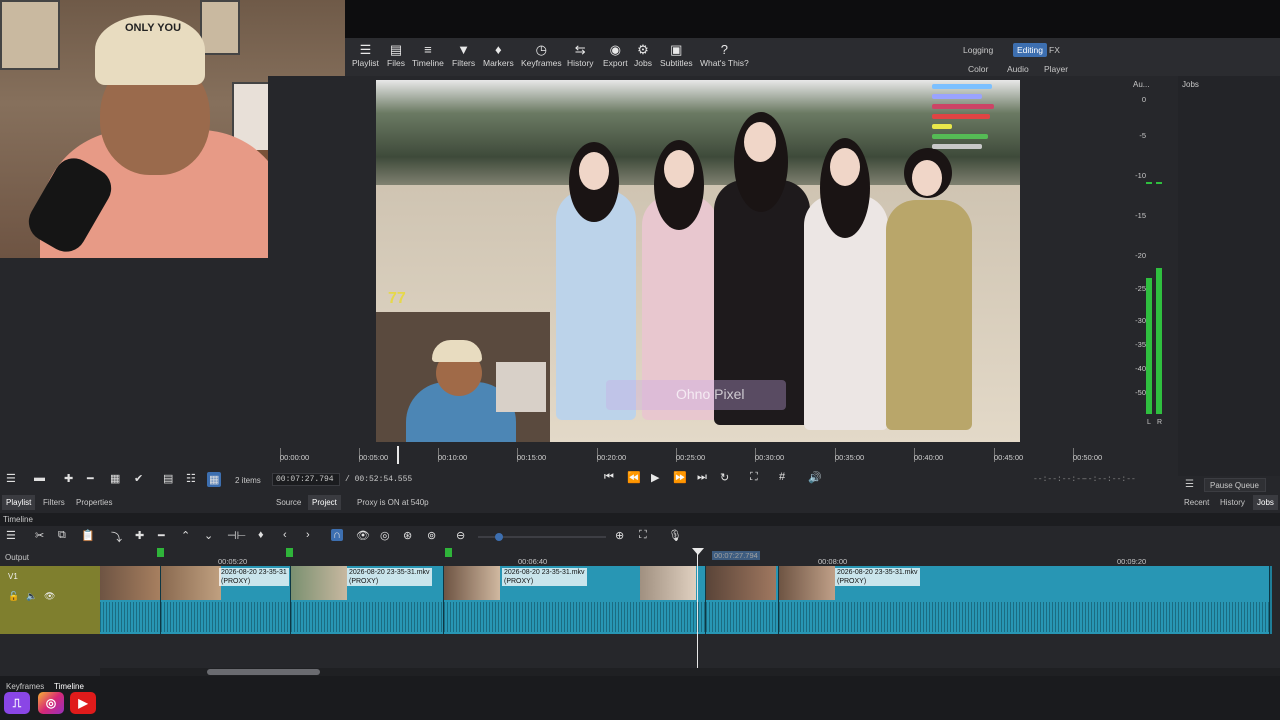  What do you see at coordinates (407, 535) in the screenshot?
I see `ripple-all-icon: ⊛` at bounding box center [407, 535].